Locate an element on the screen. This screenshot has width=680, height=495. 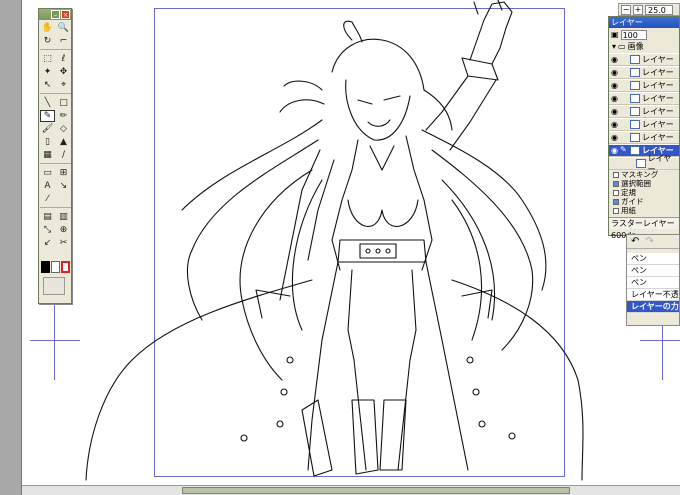
history-list: ペンペンペンレイヤー不透明レイヤーの力 is located at coordinates (653, 283).